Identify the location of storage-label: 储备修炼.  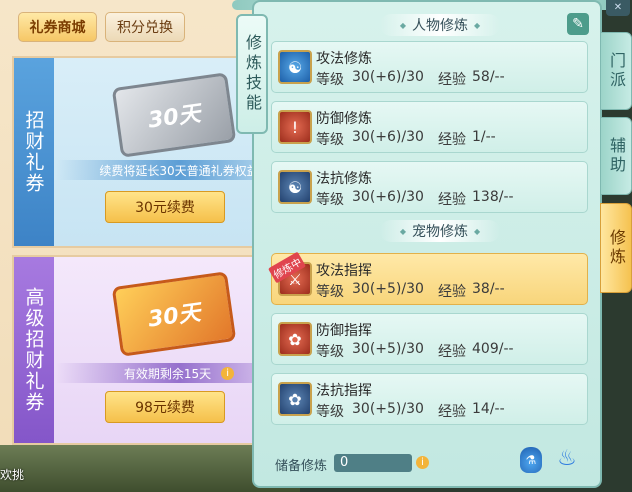
(301, 466).